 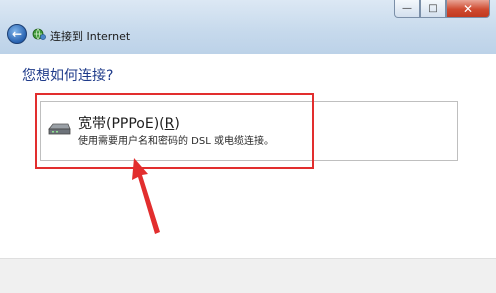 What do you see at coordinates (59, 129) in the screenshot?
I see `modem-icon` at bounding box center [59, 129].